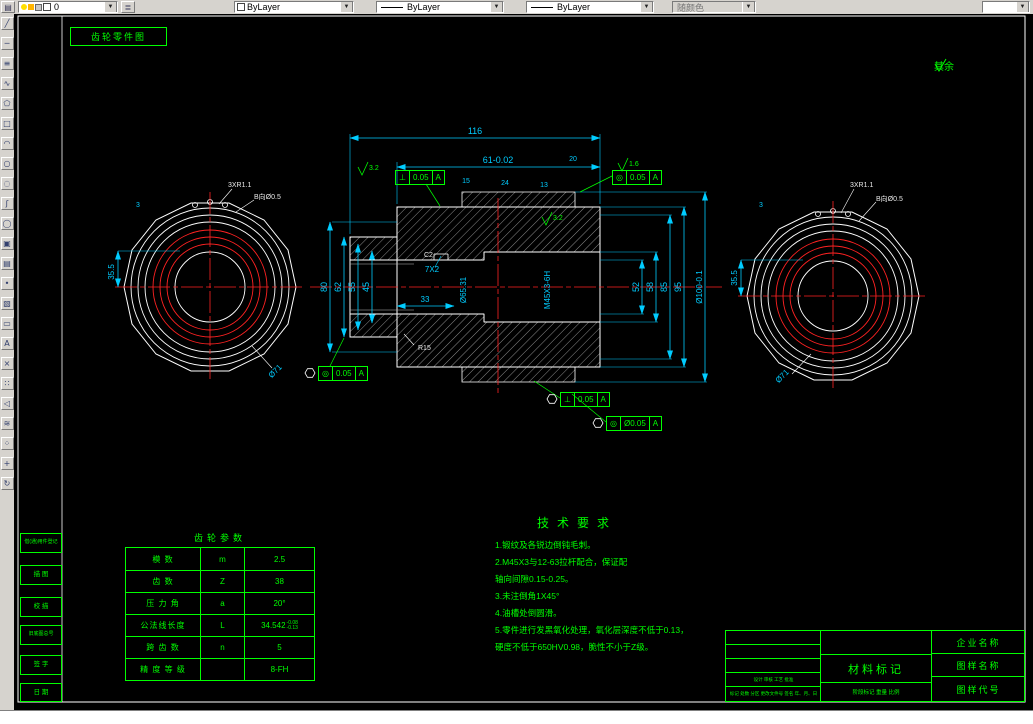 This screenshot has height=724, width=1033. What do you see at coordinates (7, 163) in the screenshot?
I see `tool-circle-button: ○` at bounding box center [7, 163].